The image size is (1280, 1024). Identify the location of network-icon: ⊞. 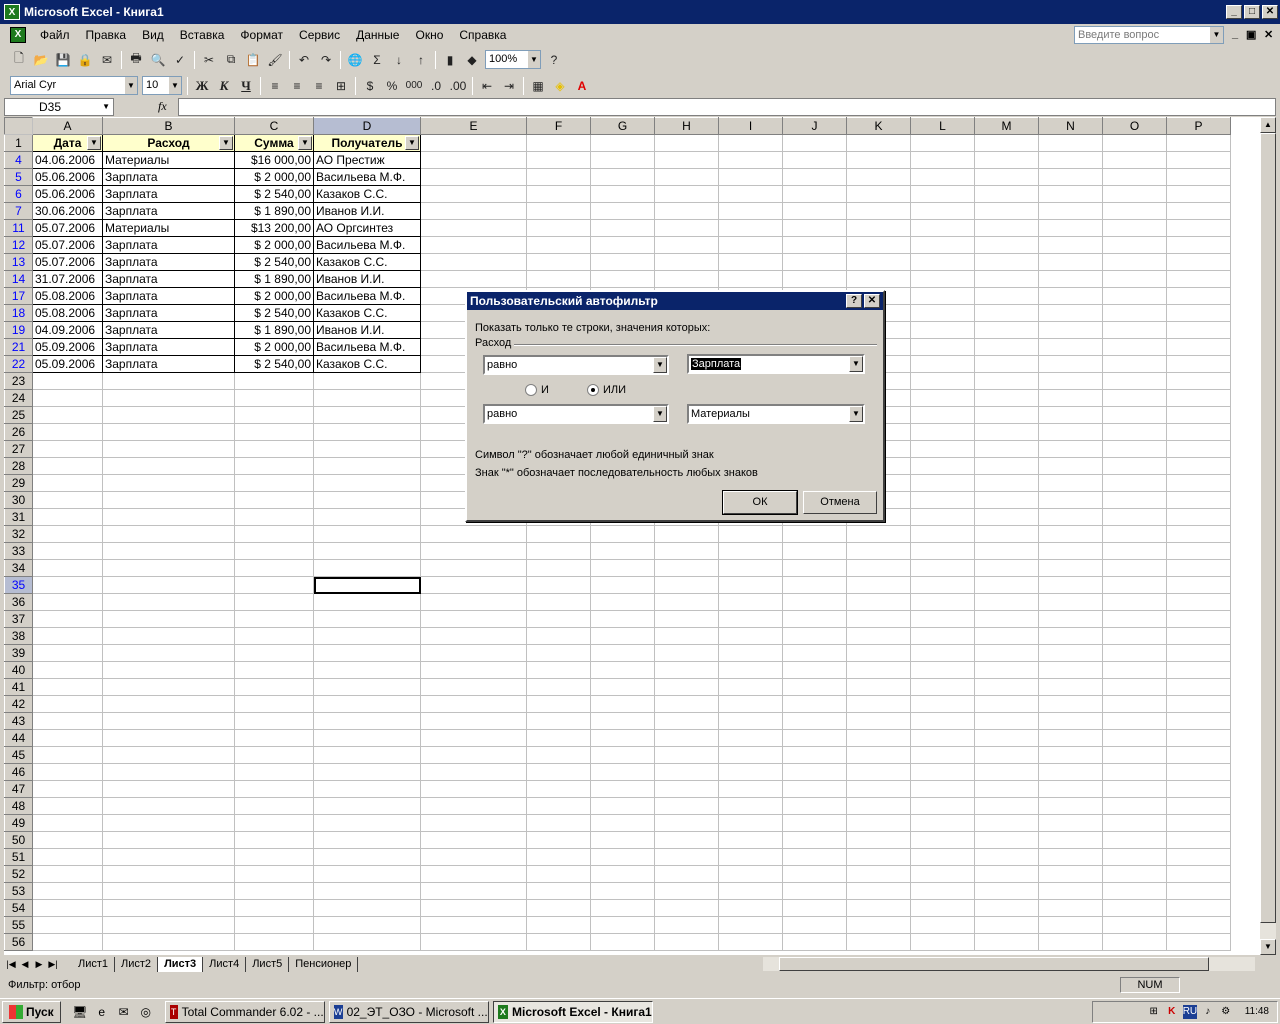
(1154, 1012).